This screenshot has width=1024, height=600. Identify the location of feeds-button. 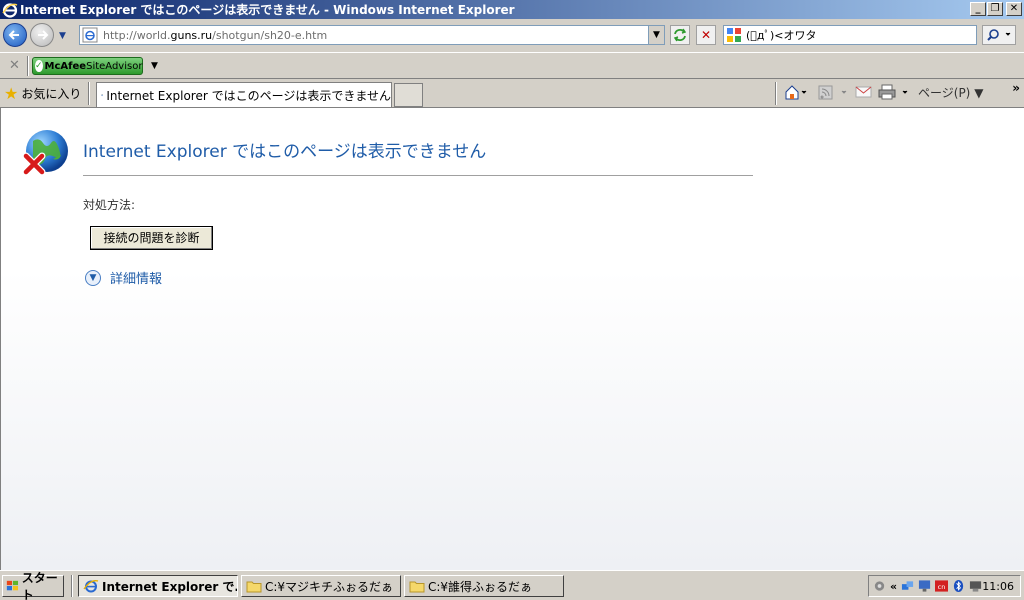
(834, 93).